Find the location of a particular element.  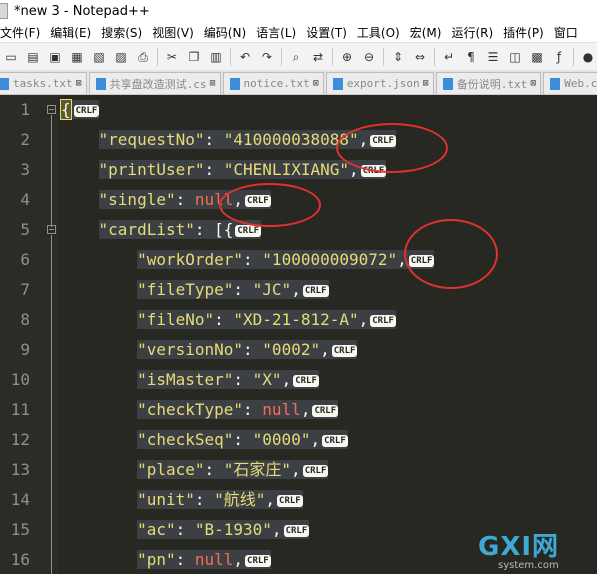

json-key: "place" is located at coordinates (171, 469).